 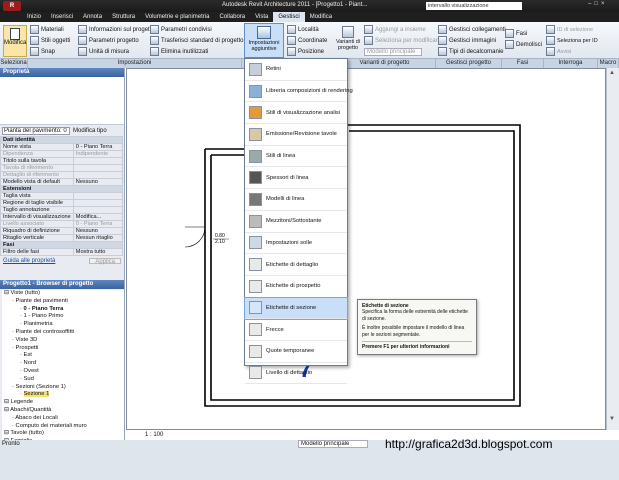 I want to click on property-row: Fasi, so click(x=61, y=245).